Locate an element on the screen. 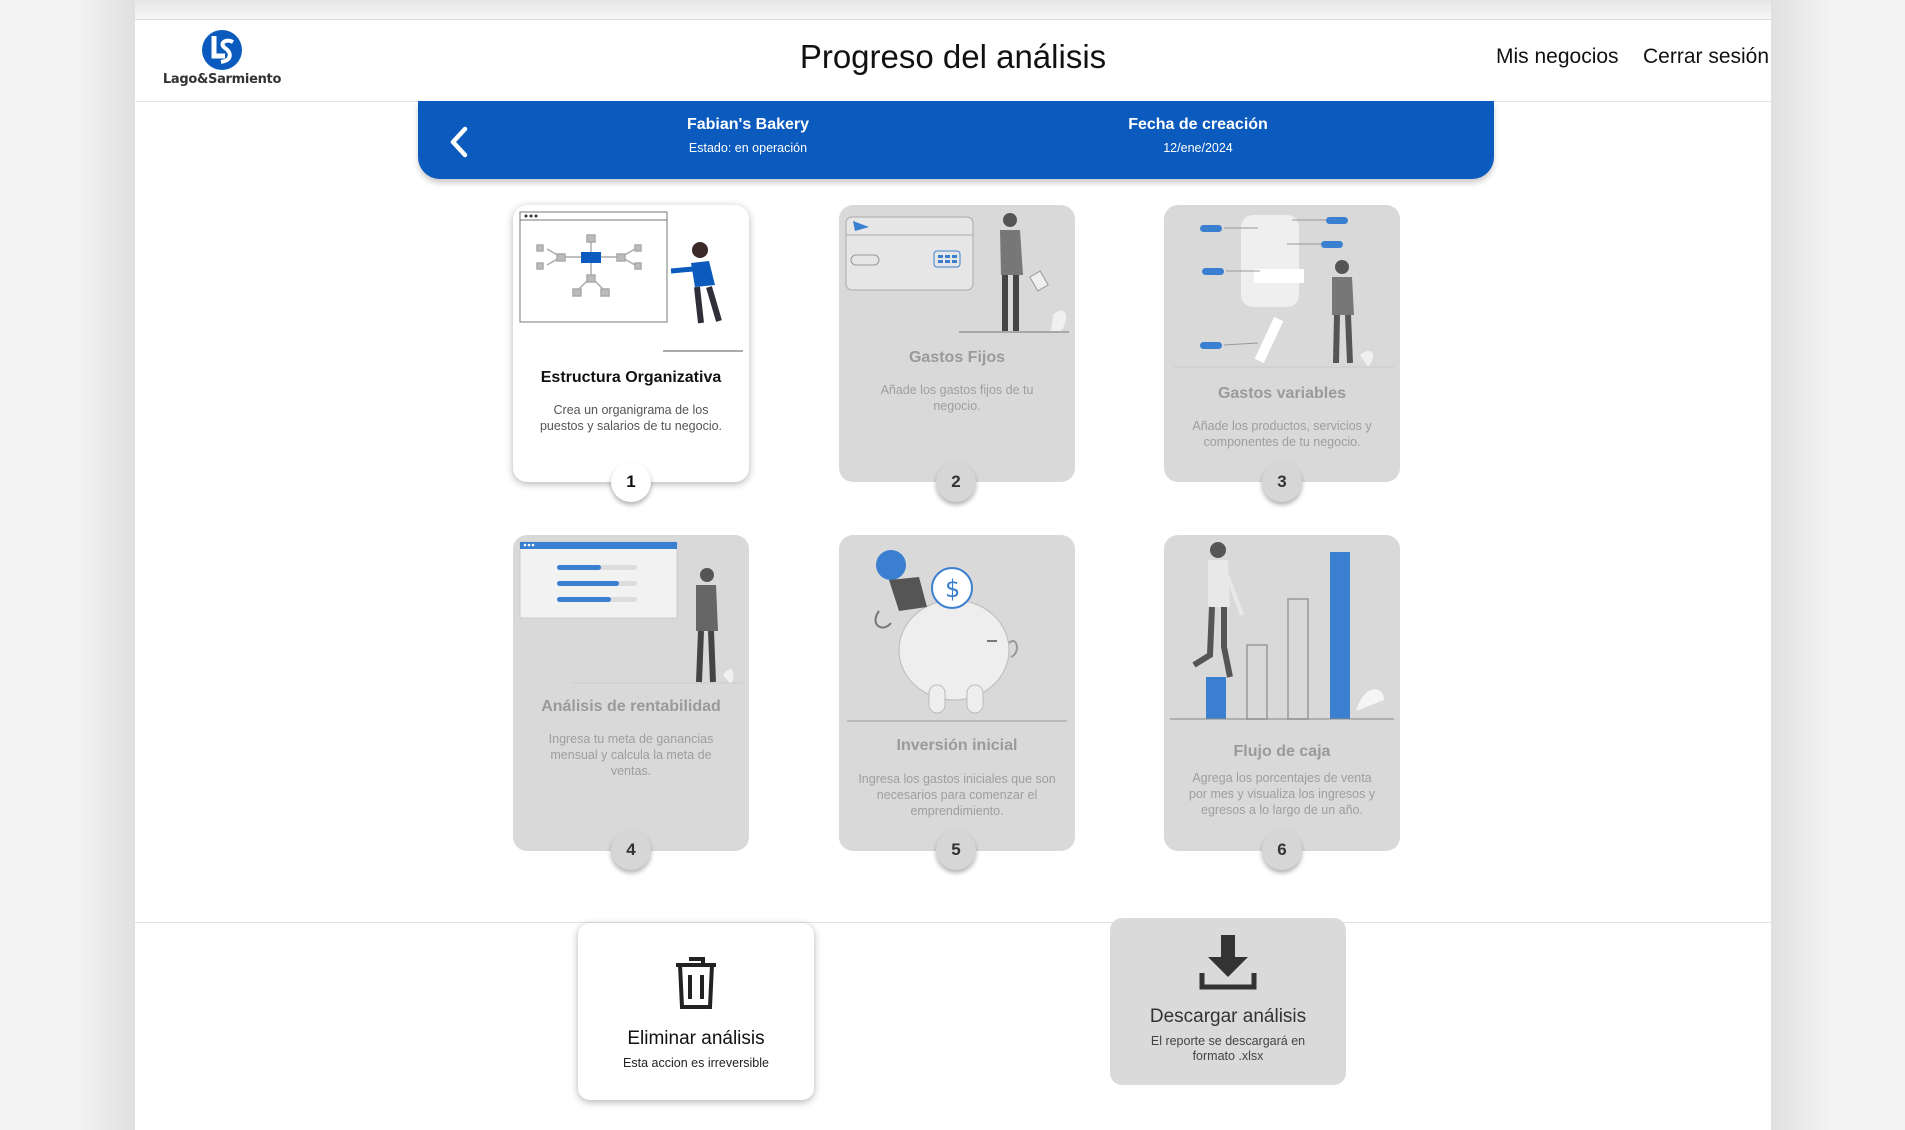 Image resolution: width=1905 pixels, height=1130 pixels. credit-card-illustration is located at coordinates (957, 273).